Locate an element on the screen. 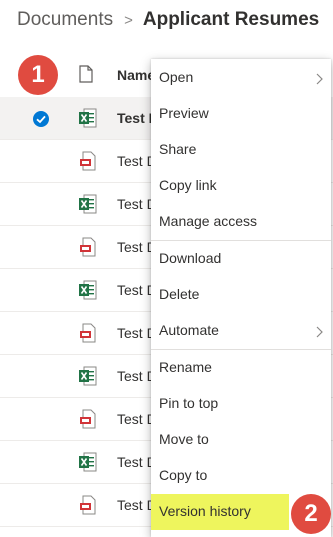 The height and width of the screenshot is (537, 333). menu-item-download: Download is located at coordinates (241, 259).